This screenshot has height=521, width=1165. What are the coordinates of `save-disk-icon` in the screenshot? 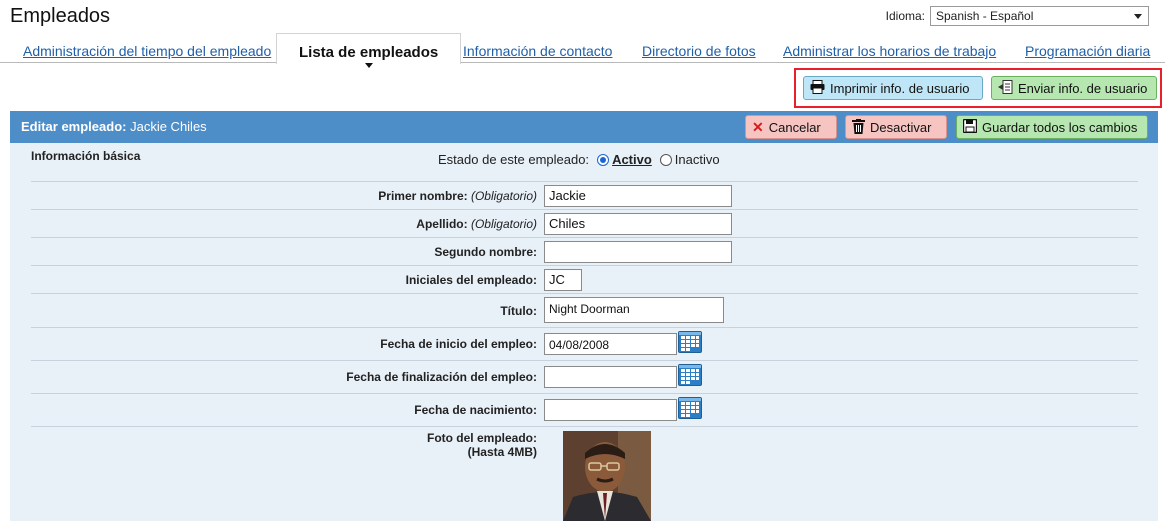 It's located at (970, 126).